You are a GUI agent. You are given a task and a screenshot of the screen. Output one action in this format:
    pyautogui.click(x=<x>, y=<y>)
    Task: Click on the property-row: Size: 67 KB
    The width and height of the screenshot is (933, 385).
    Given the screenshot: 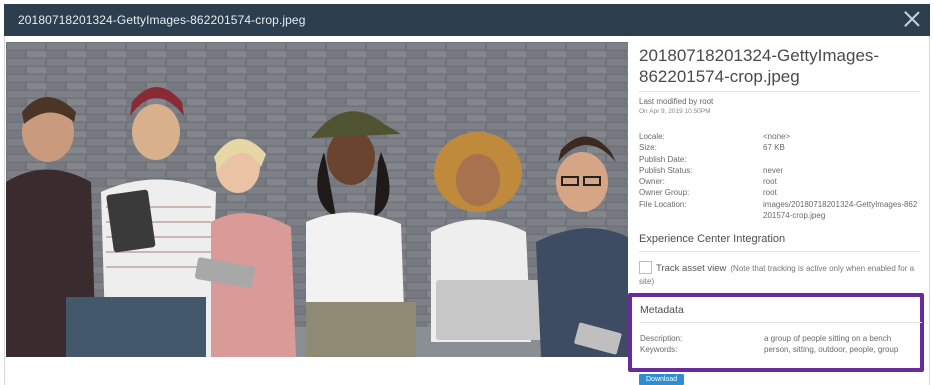 What is the action you would take?
    pyautogui.click(x=779, y=147)
    